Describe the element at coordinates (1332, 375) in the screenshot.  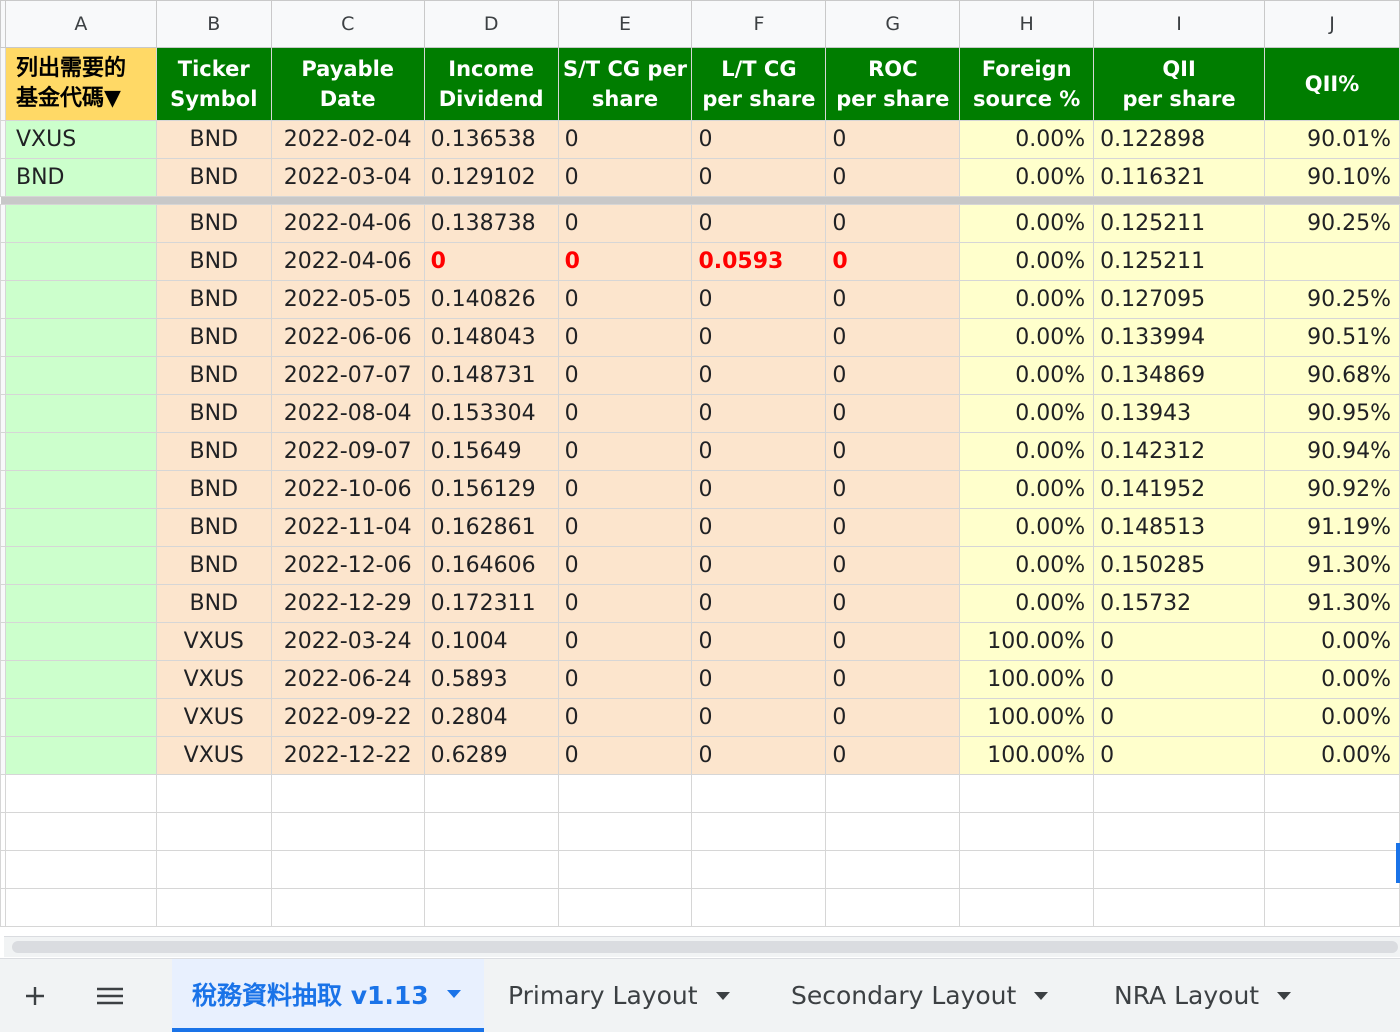
I see `cell-j: 90.68%` at that location.